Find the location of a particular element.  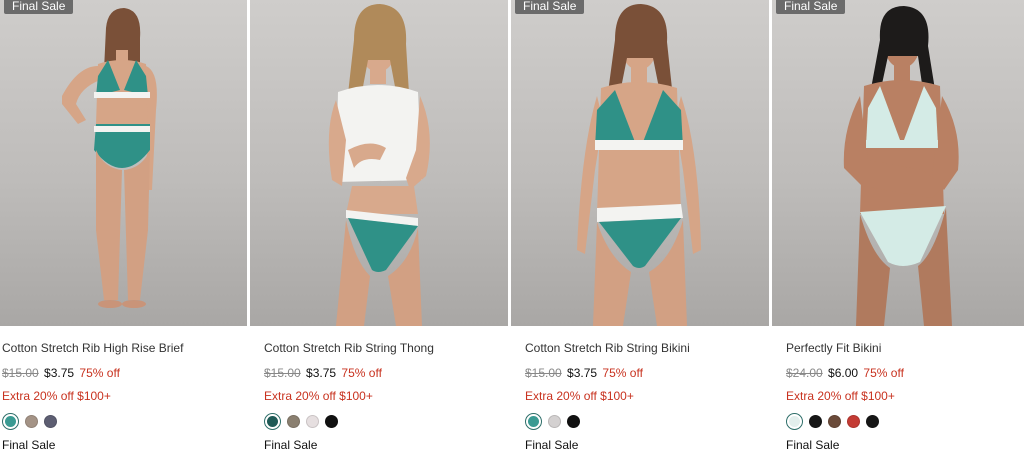

price-row: $24.00 $6.00 75% off is located at coordinates (845, 373).